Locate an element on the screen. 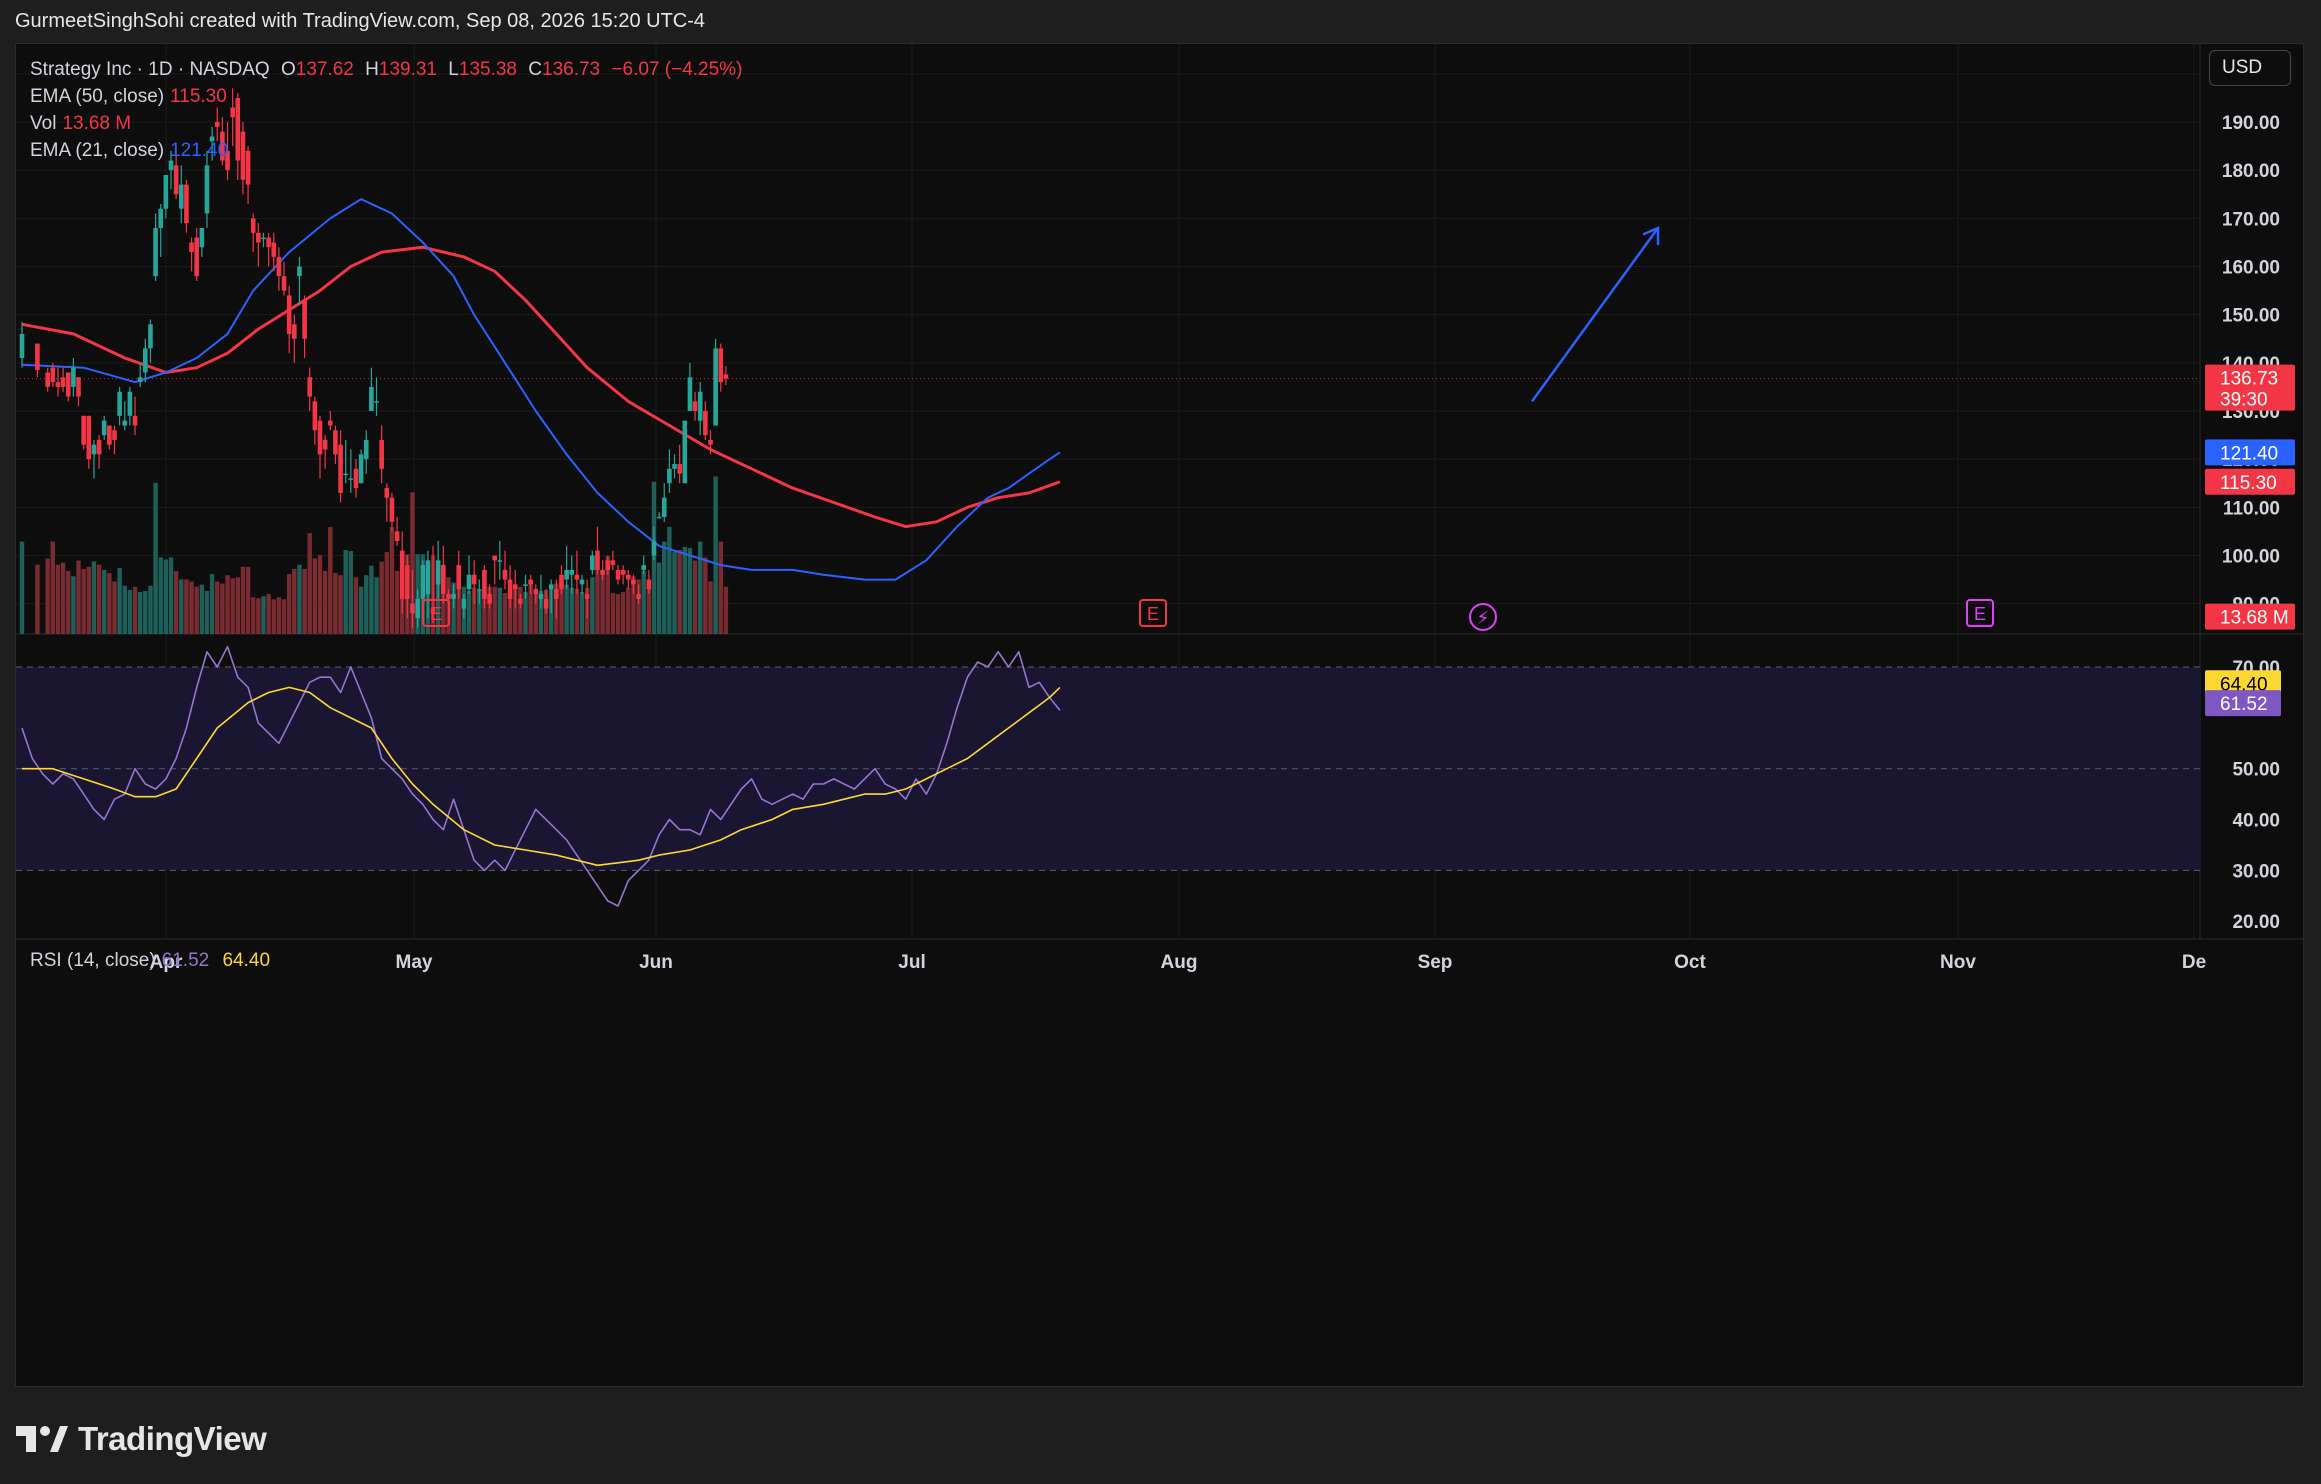 Image resolution: width=2321 pixels, height=1484 pixels. price-tick-label: 160.00 is located at coordinates (2251, 268).